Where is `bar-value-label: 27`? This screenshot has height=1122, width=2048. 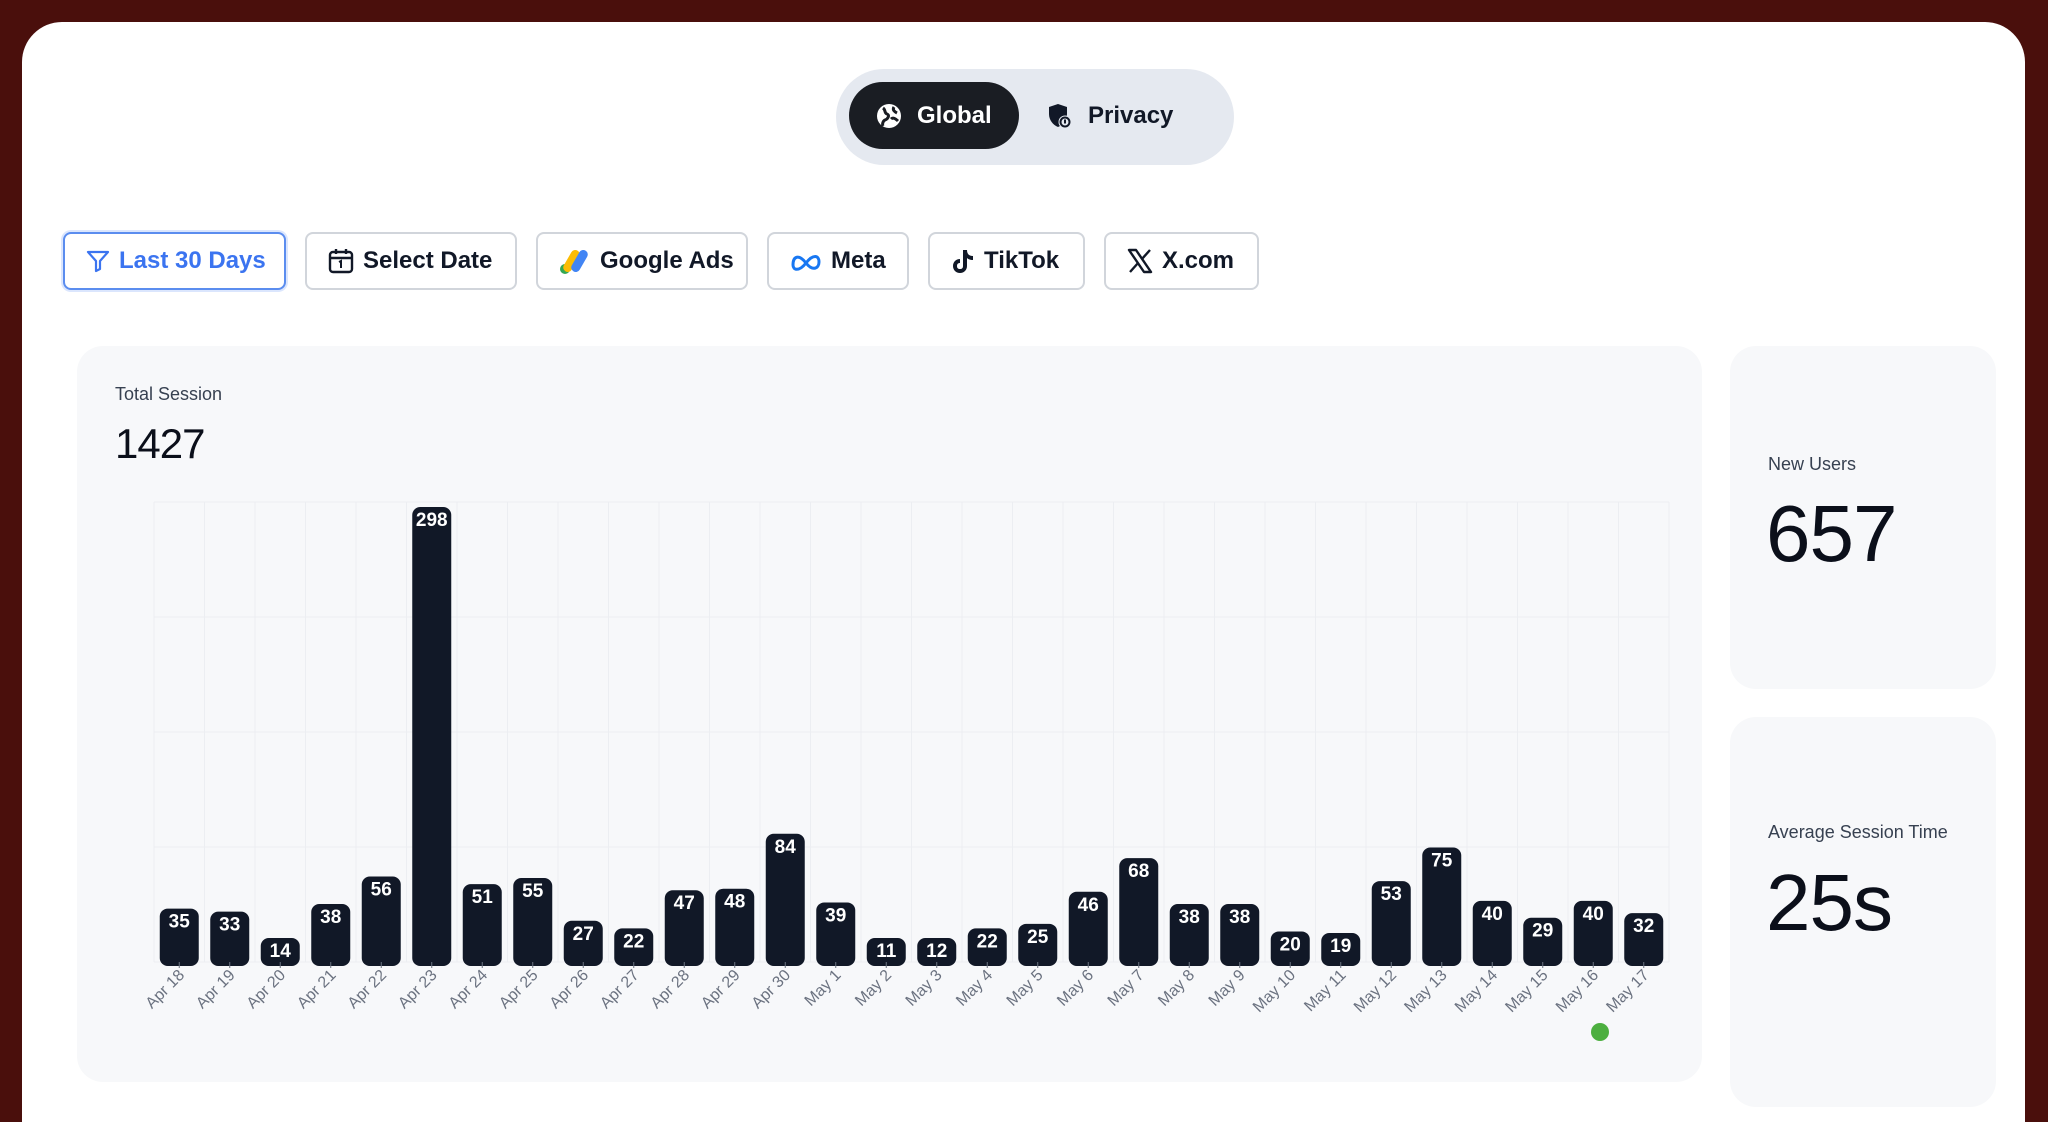
bar-value-label: 27 is located at coordinates (583, 934).